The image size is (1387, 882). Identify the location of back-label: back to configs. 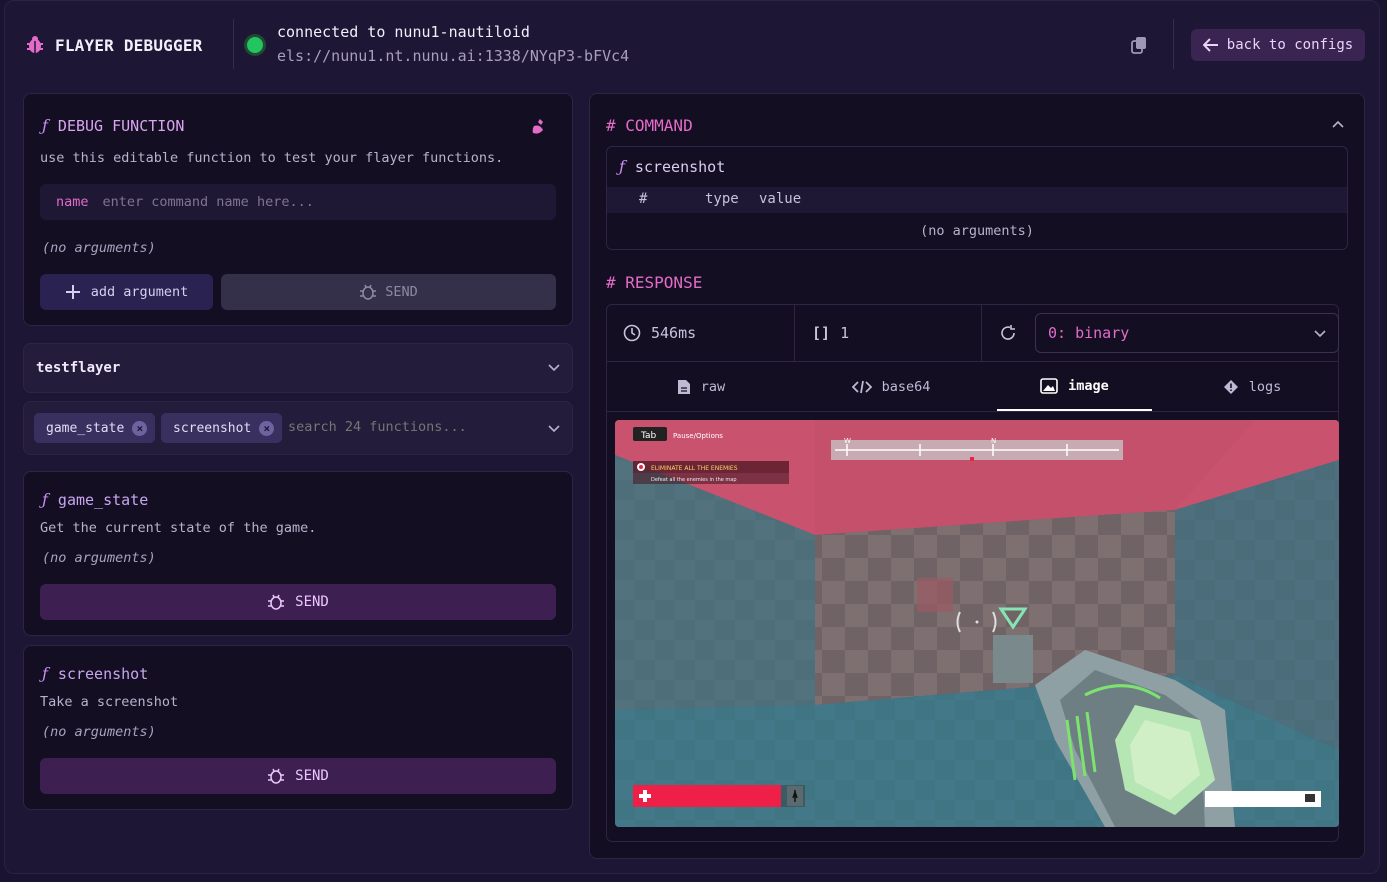
(1290, 45).